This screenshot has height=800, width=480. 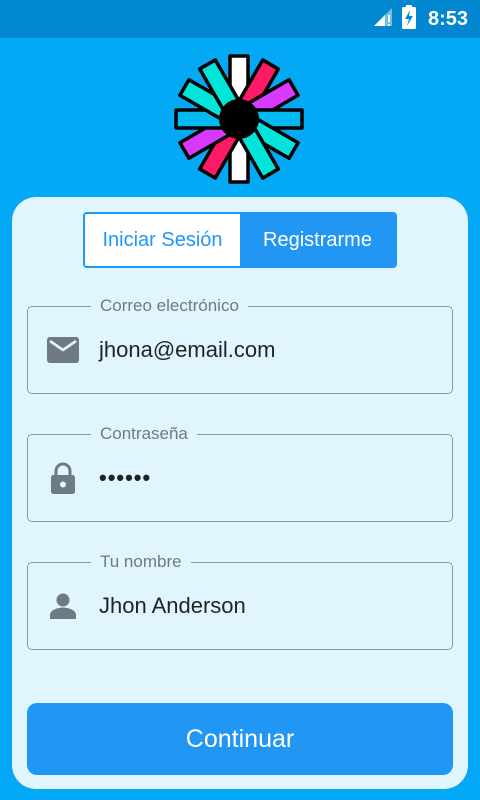 What do you see at coordinates (270, 606) in the screenshot?
I see `name-input: Jhon Anderson` at bounding box center [270, 606].